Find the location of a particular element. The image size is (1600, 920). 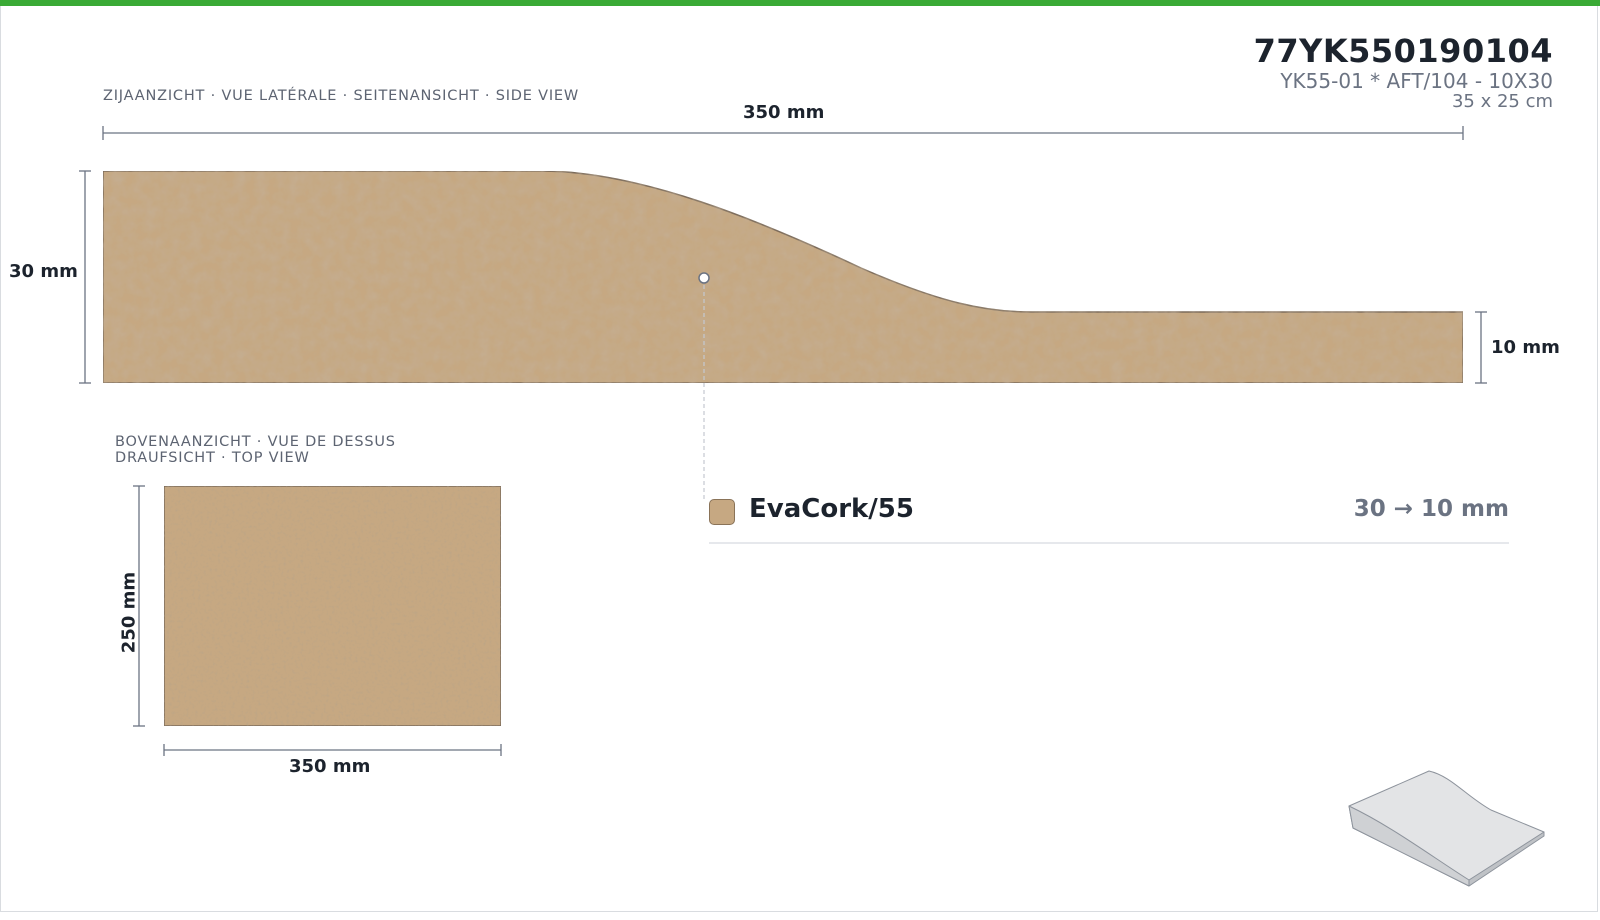

material-color-swatch is located at coordinates (722, 512).